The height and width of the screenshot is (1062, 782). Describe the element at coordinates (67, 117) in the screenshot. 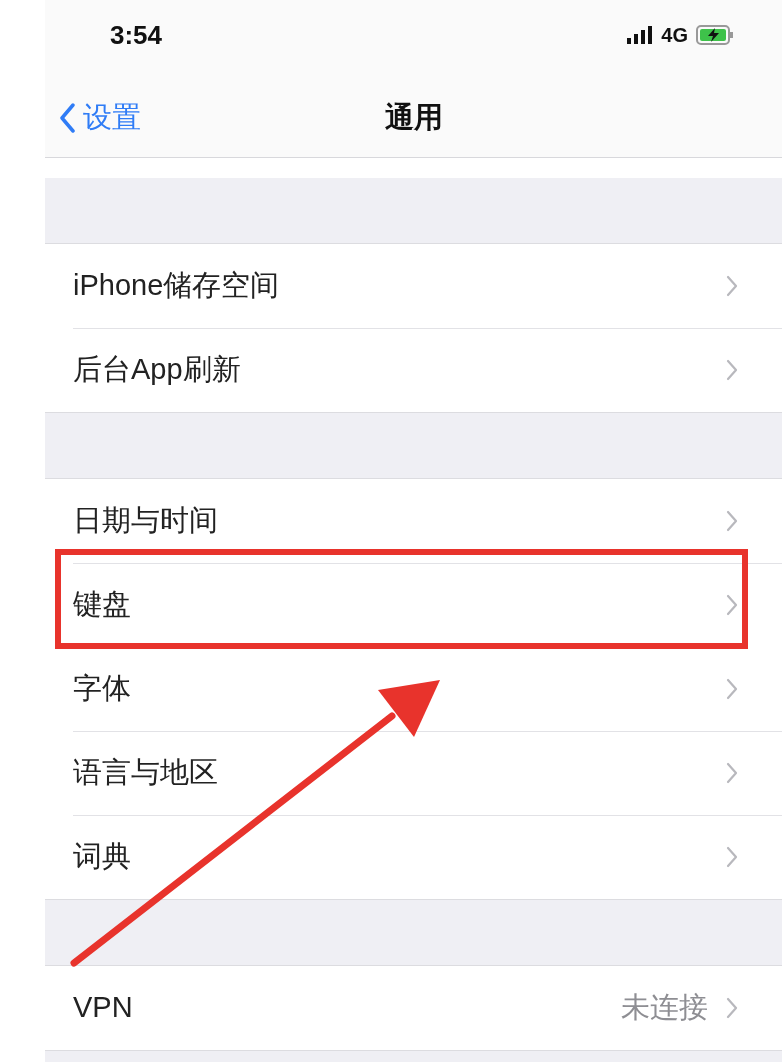

I see `back-chevron-icon` at that location.